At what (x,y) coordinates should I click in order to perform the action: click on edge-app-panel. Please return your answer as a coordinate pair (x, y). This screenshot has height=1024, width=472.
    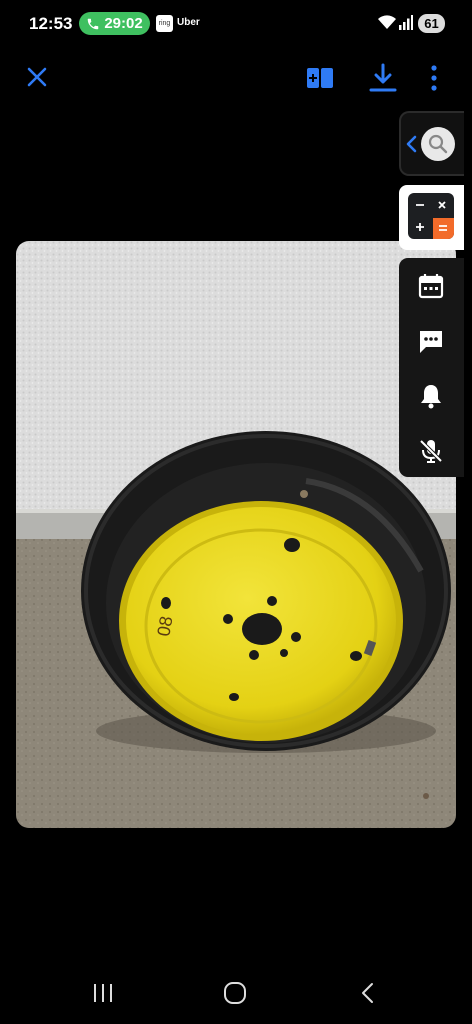
    Looking at the image, I should click on (431, 217).